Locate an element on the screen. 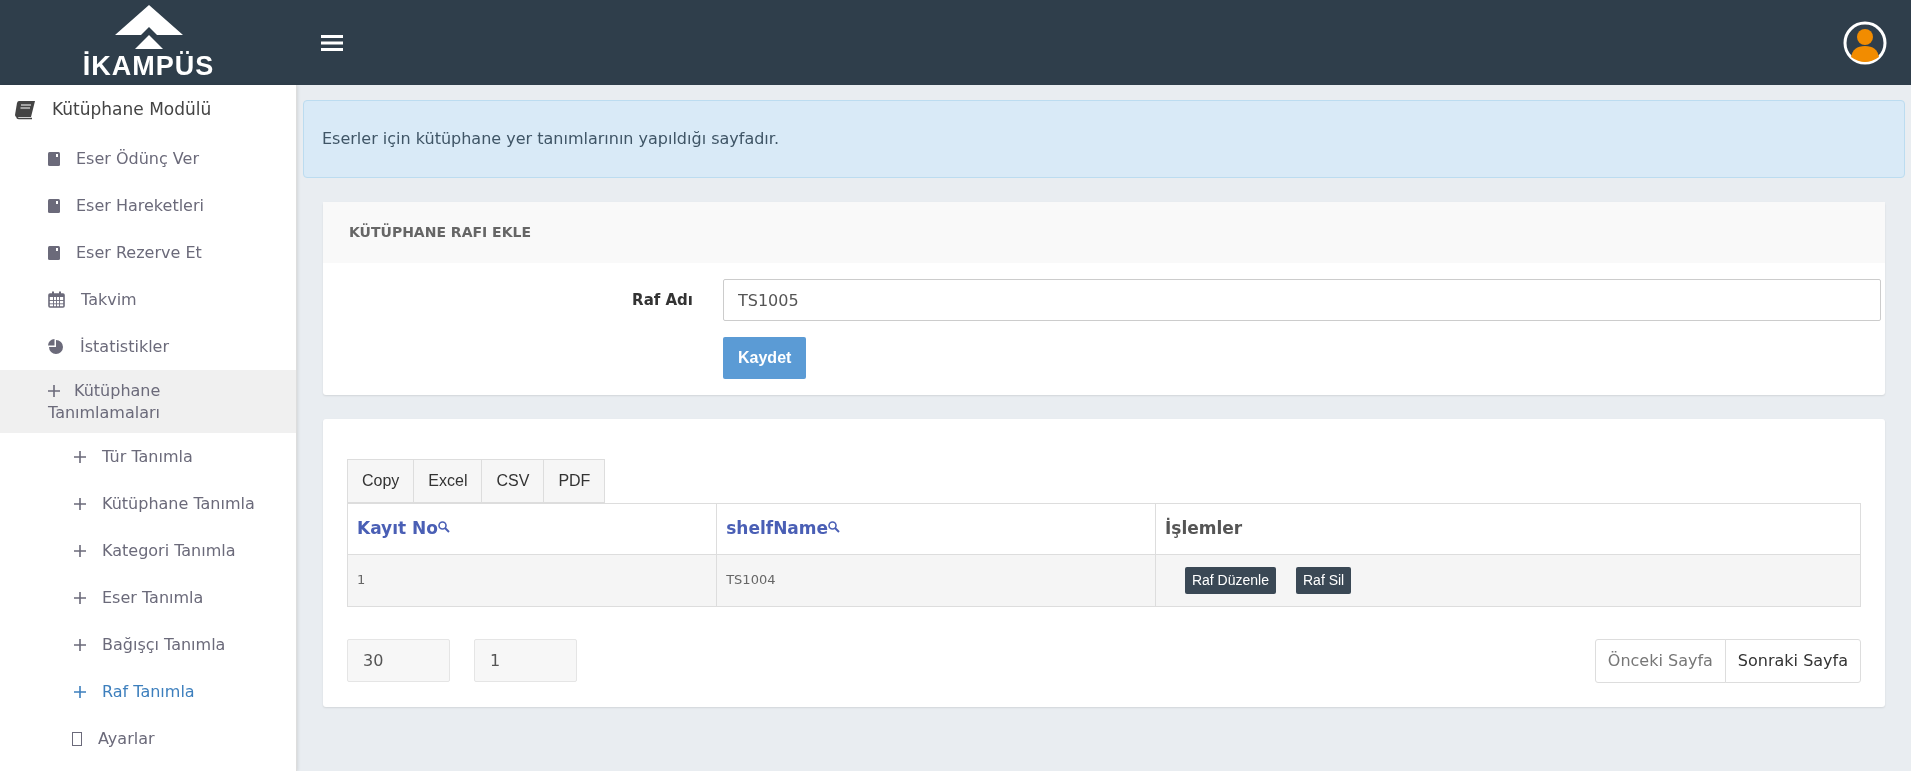  page-number-field: 1 is located at coordinates (525, 660).